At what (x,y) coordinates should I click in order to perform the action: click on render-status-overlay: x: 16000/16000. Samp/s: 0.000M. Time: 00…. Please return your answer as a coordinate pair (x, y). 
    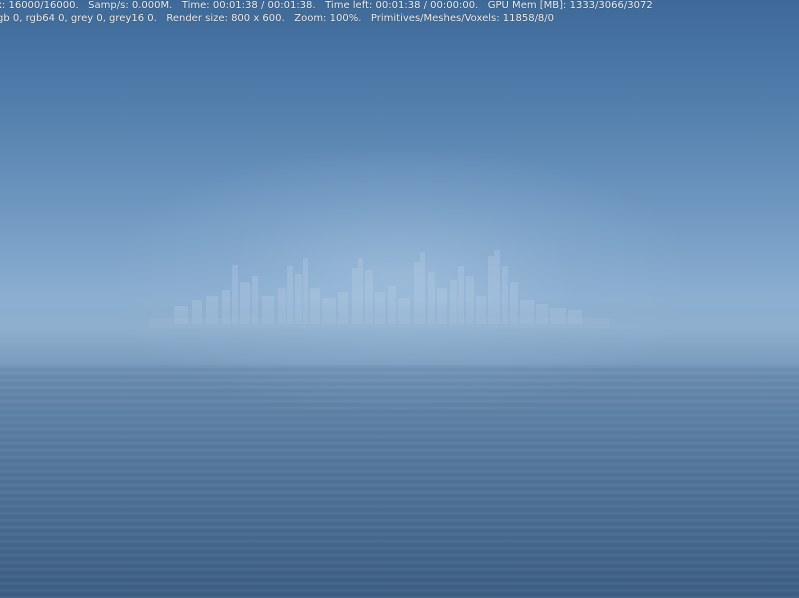
    Looking at the image, I should click on (399, 13).